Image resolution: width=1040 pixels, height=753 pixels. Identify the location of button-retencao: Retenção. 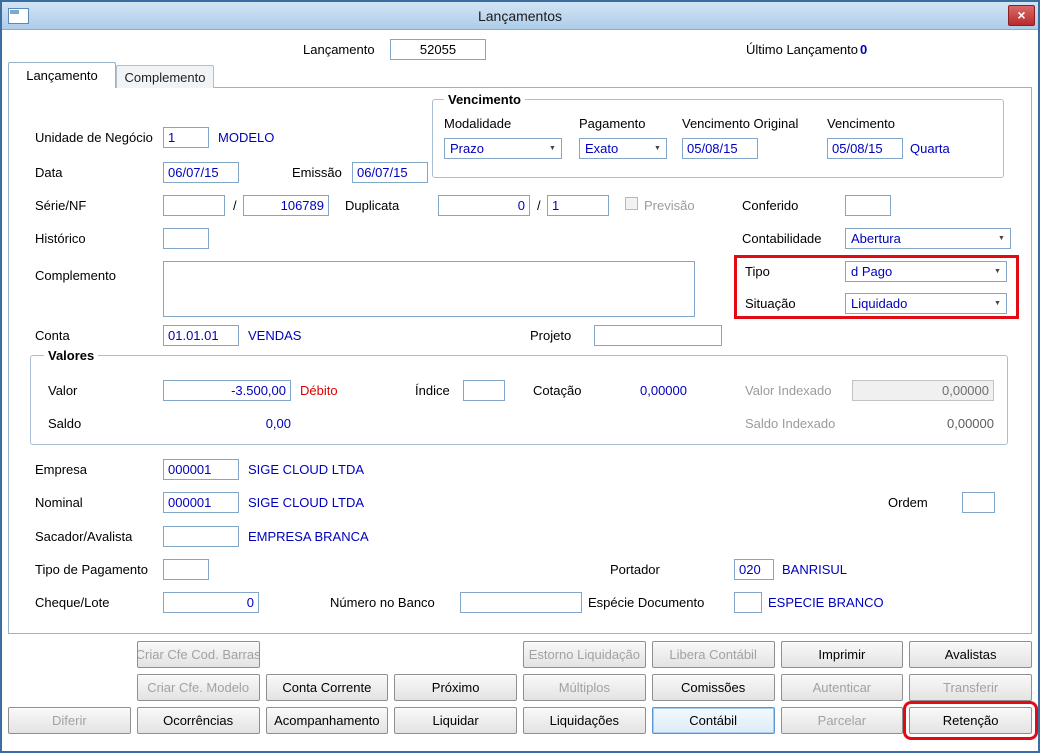
(970, 720).